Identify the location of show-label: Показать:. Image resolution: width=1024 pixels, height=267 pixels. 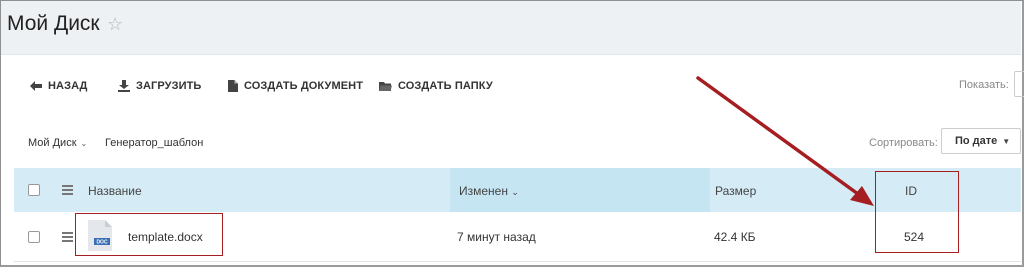
(984, 85).